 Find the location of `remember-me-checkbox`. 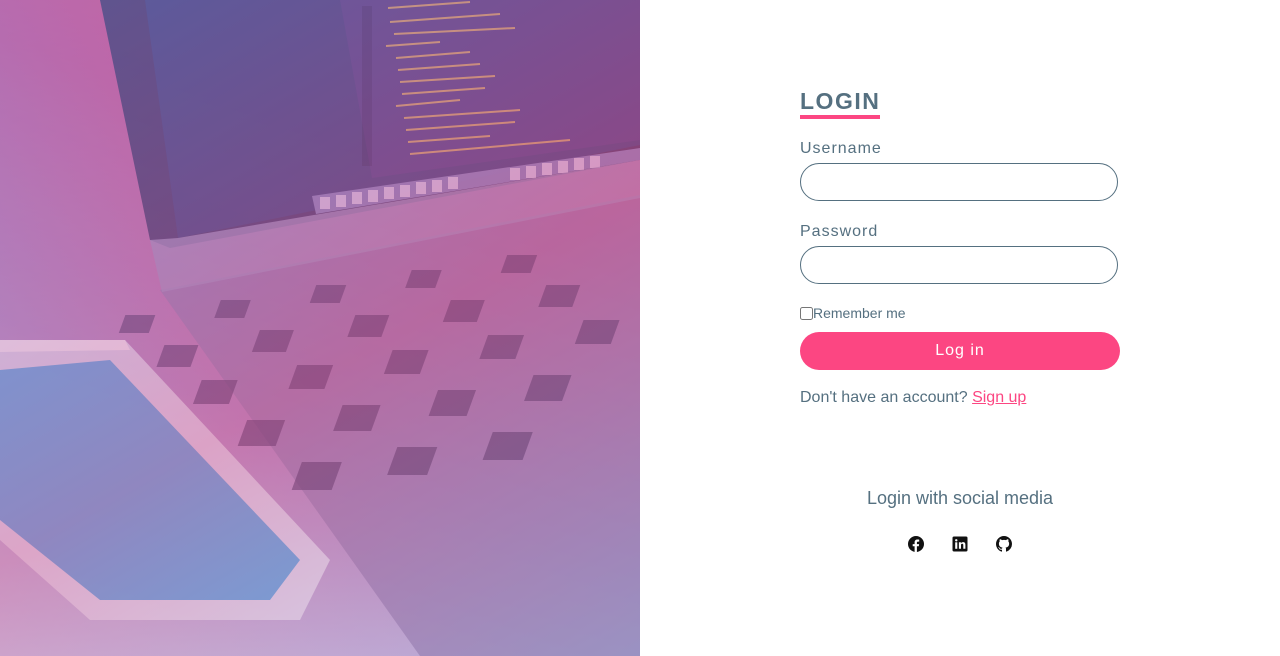

remember-me-checkbox is located at coordinates (806, 313).